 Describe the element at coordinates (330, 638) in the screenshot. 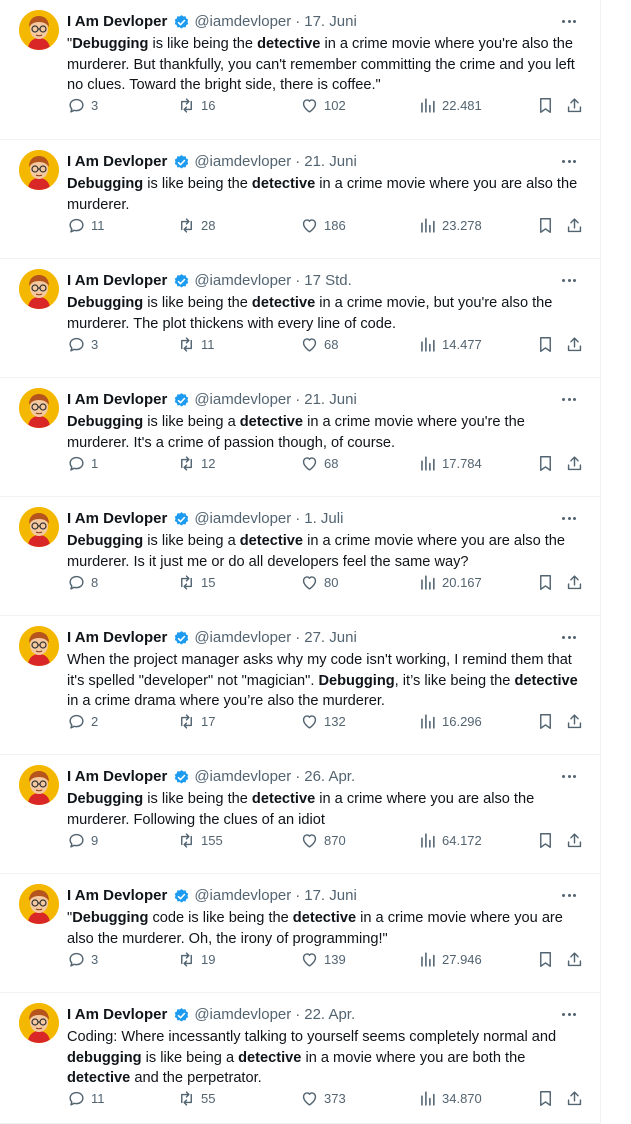

I see `tweet-date: 27. Juni` at that location.